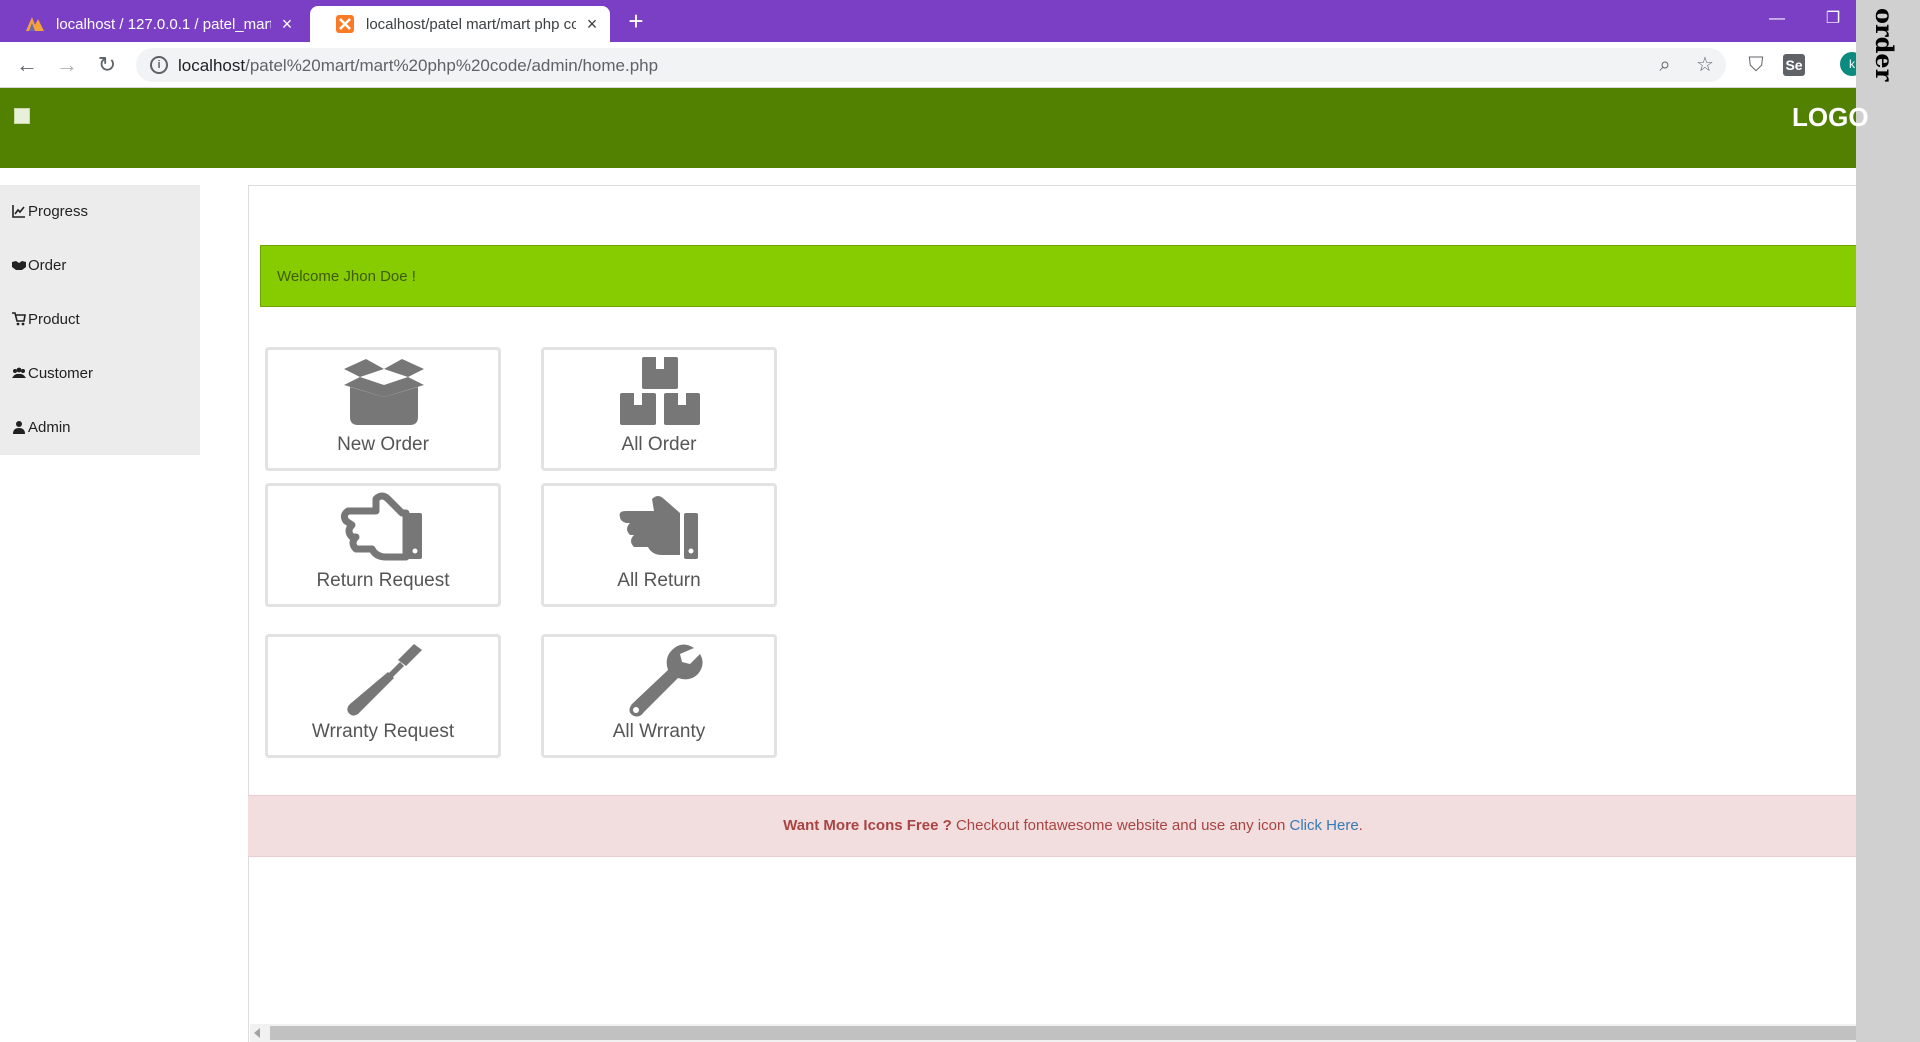  I want to click on warranty-request-card: Wrranty Request, so click(383, 696).